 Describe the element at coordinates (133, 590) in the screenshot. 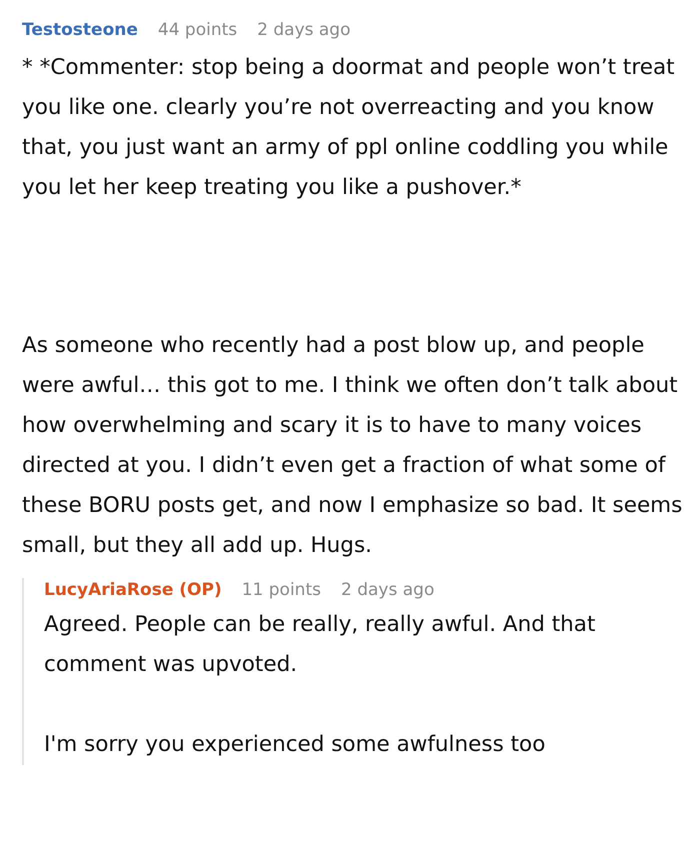

I see `author-name: LucyAriaRose (OP)` at that location.